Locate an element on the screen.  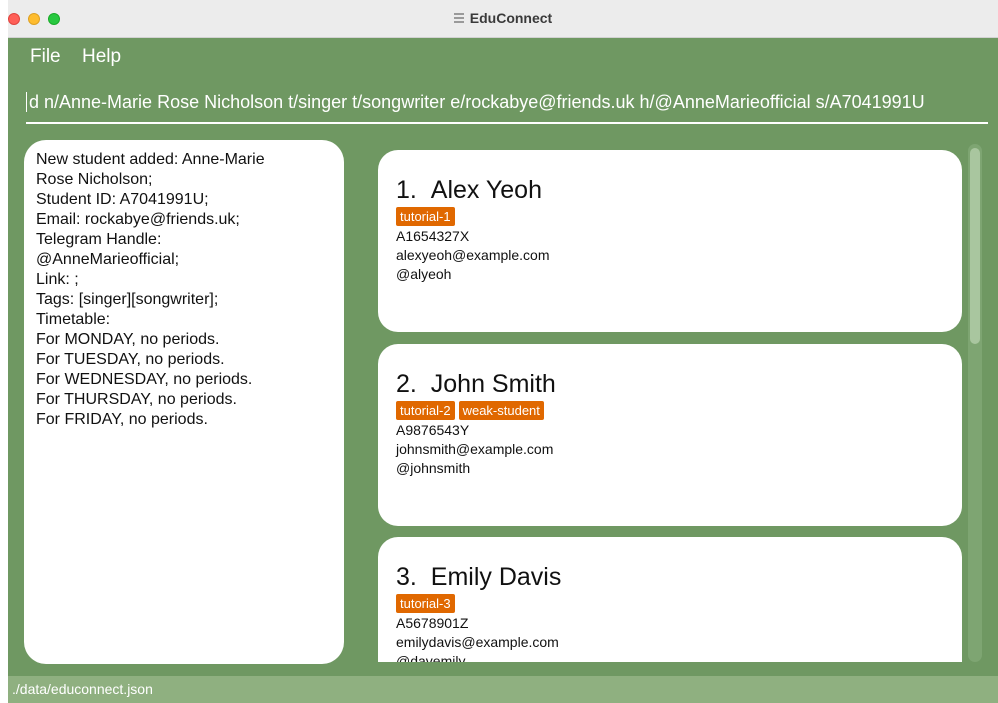
menu-file: File is located at coordinates (45, 57).